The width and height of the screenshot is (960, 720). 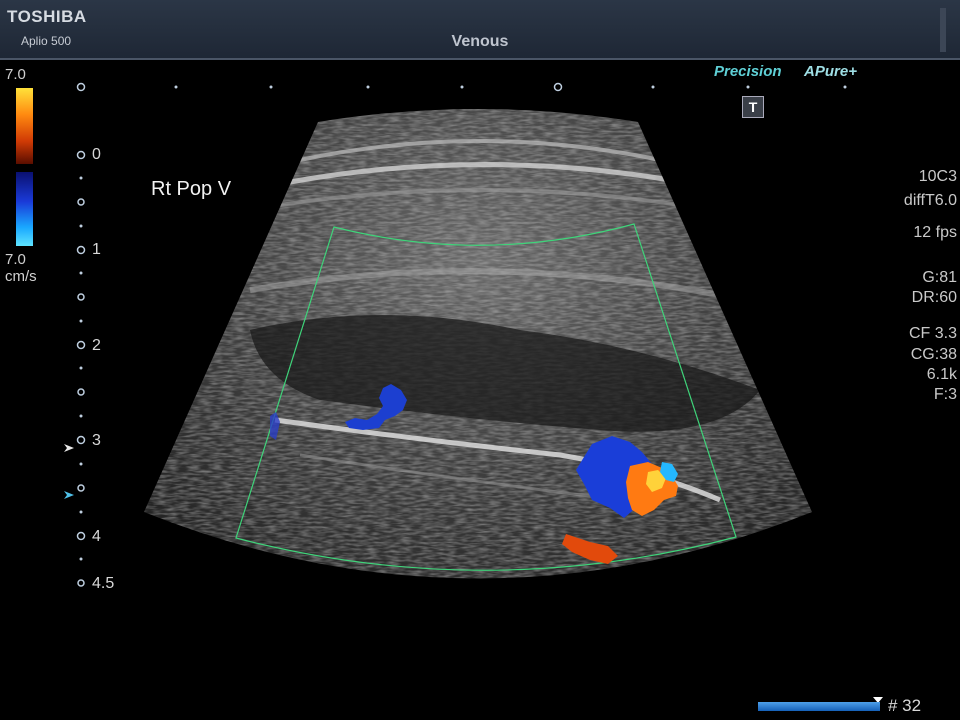 What do you see at coordinates (933, 354) in the screenshot?
I see `param-cg: CG:38` at bounding box center [933, 354].